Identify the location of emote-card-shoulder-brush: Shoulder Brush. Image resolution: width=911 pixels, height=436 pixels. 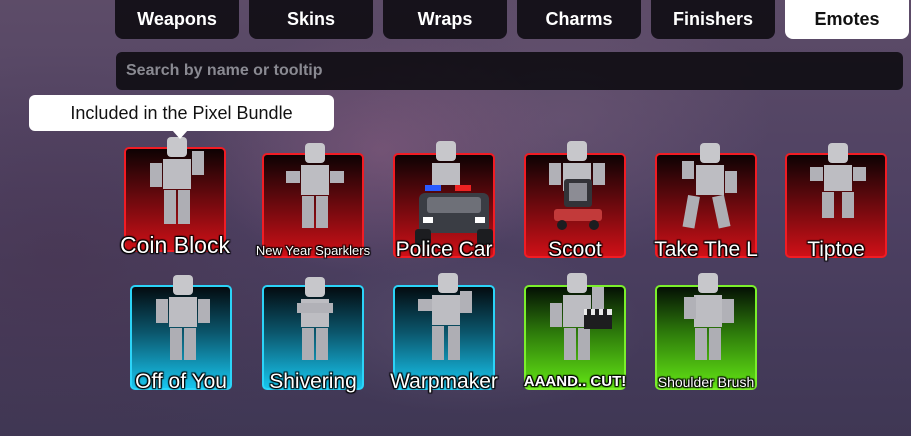
(706, 331).